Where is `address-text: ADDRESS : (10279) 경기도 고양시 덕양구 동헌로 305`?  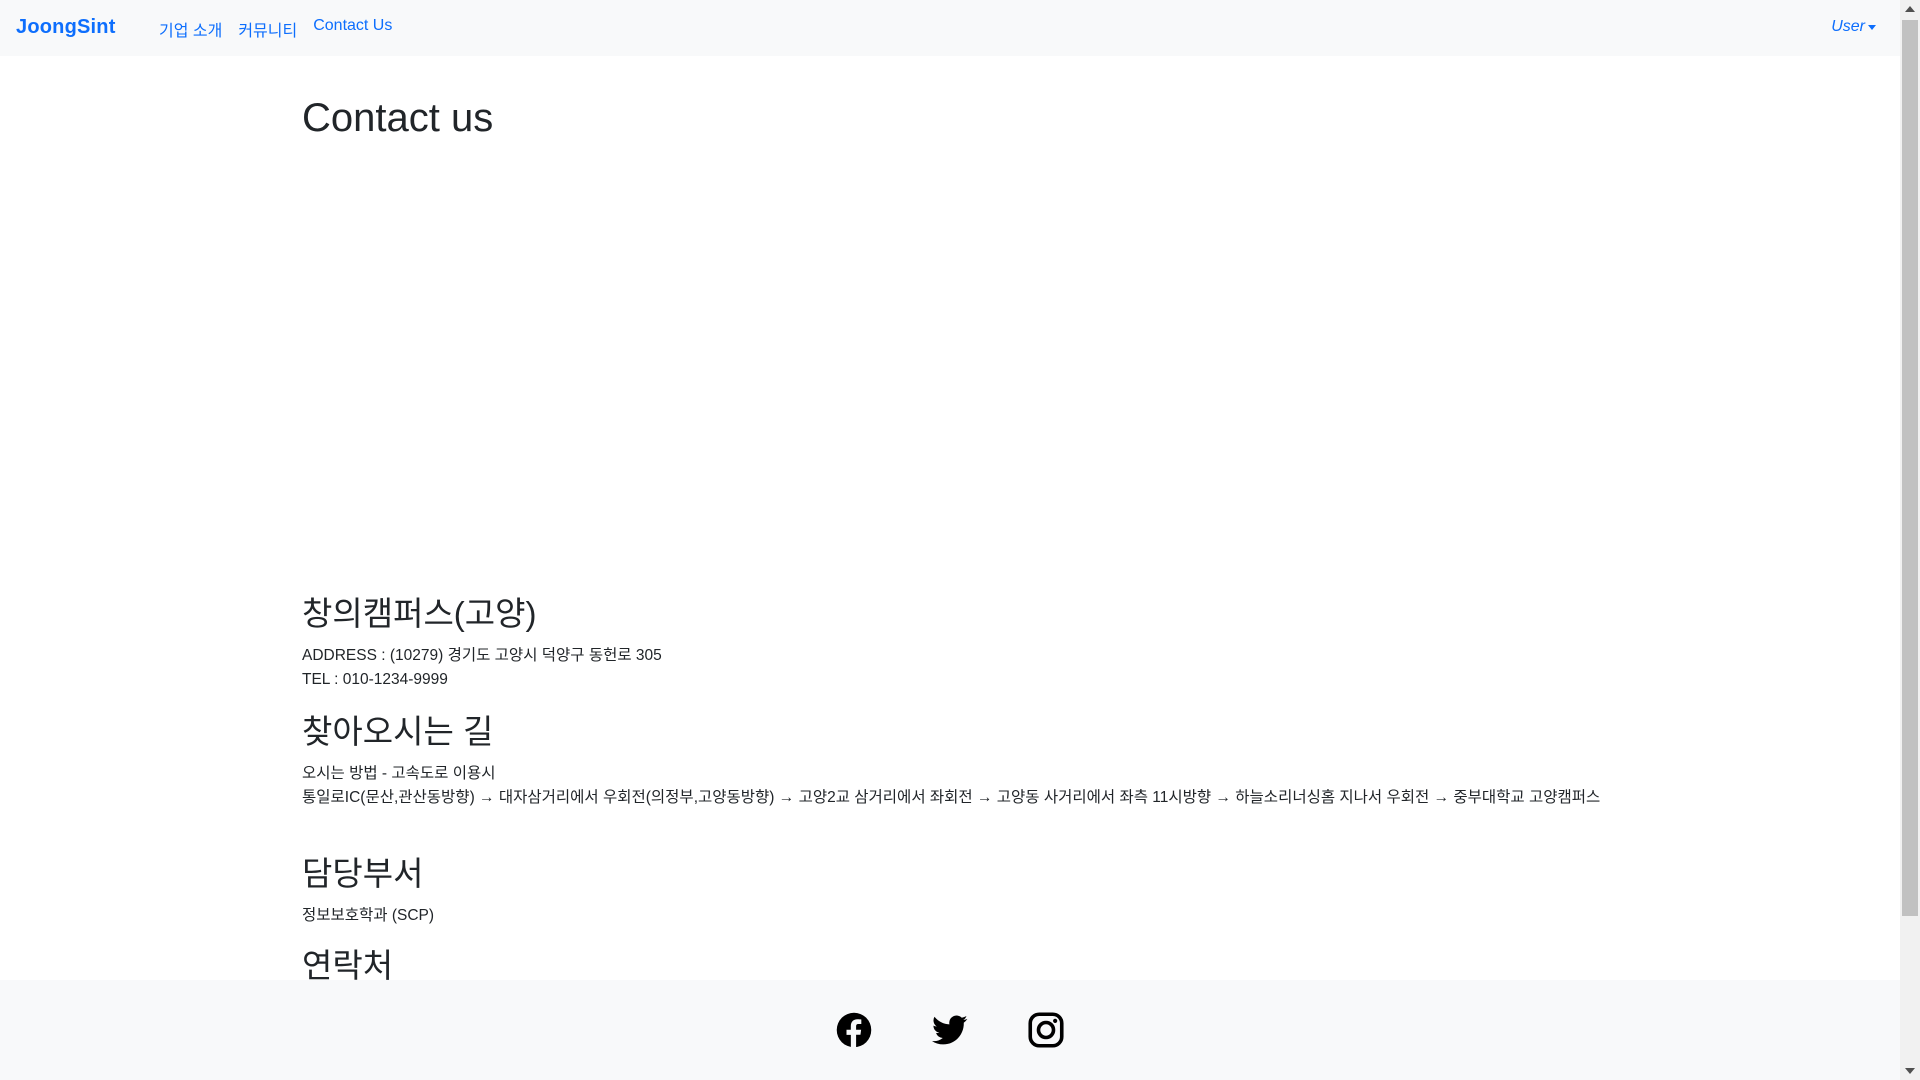
address-text: ADDRESS : (10279) 경기도 고양시 덕양구 동헌로 305 is located at coordinates (482, 655).